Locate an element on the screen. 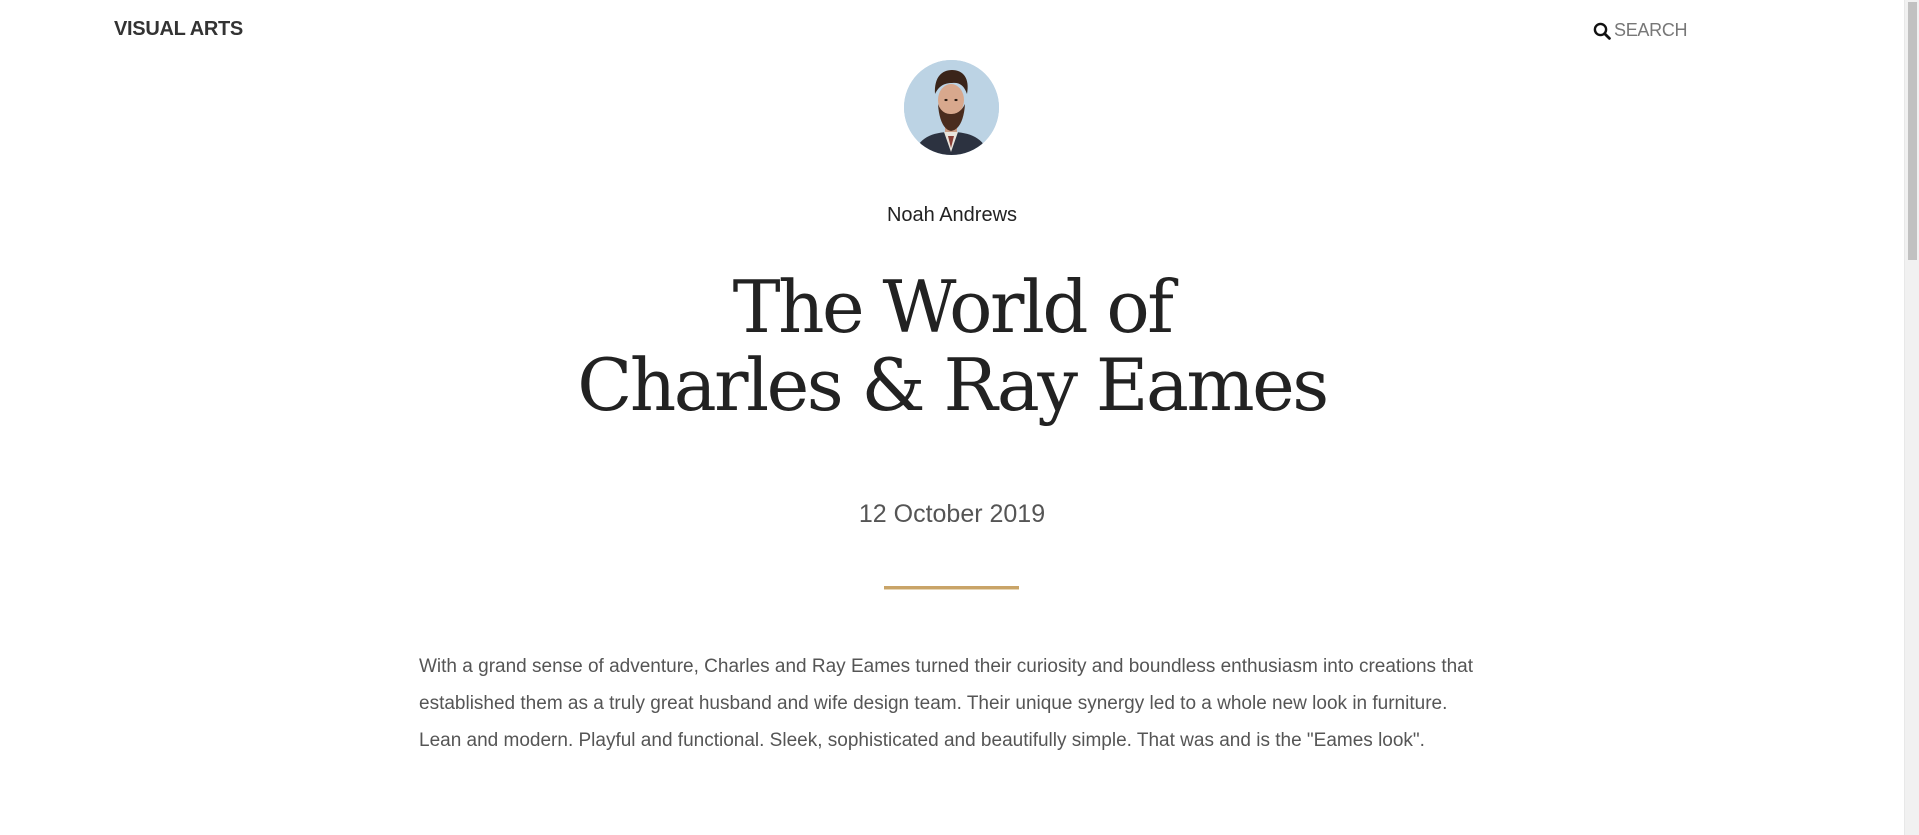 This screenshot has width=1919, height=835. author-portrait is located at coordinates (951, 107).